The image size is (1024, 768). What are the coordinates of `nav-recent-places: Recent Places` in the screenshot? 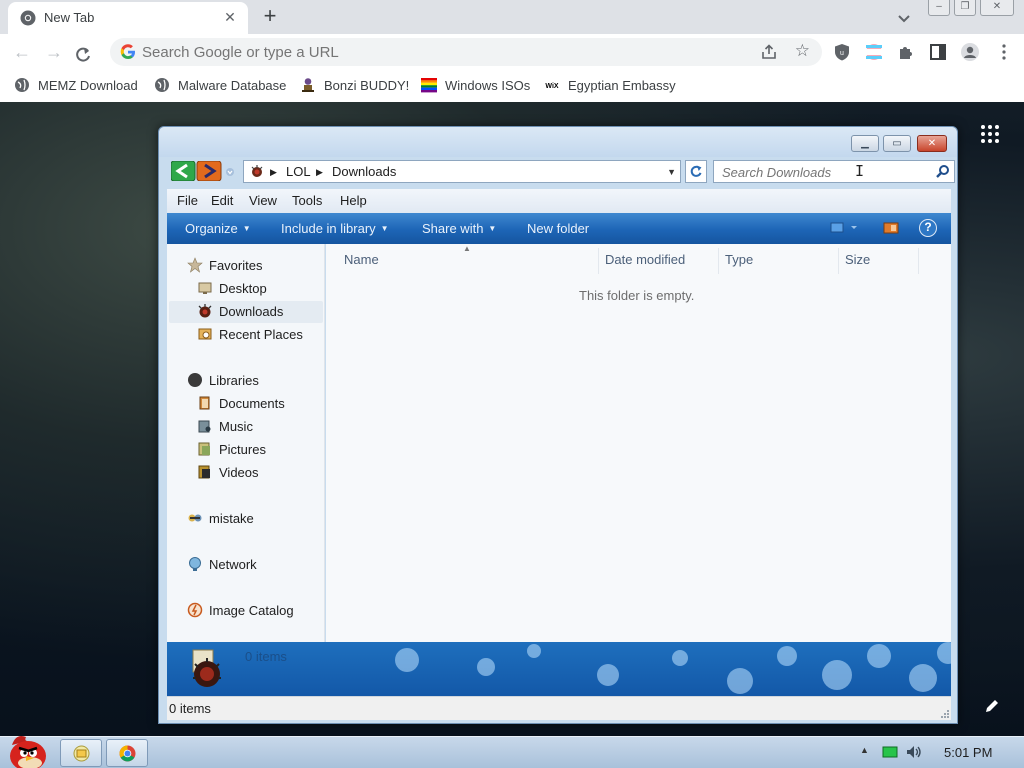 It's located at (250, 334).